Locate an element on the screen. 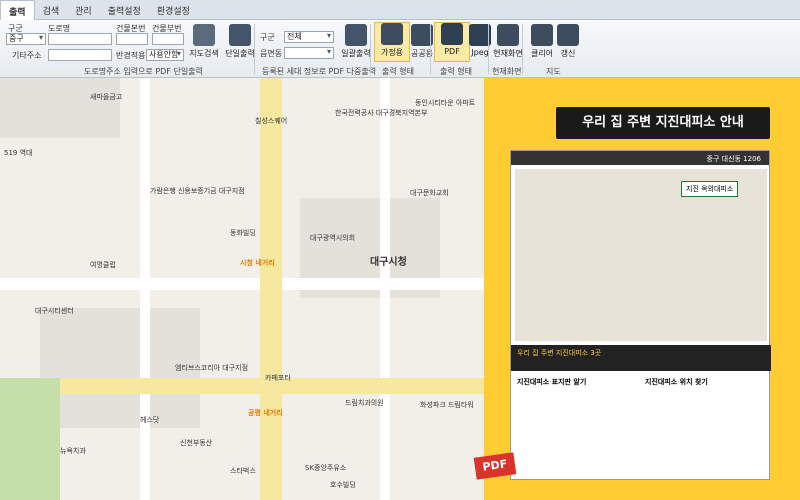 The width and height of the screenshot is (800, 500). current-group-label: 현재화면 is located at coordinates (507, 71).